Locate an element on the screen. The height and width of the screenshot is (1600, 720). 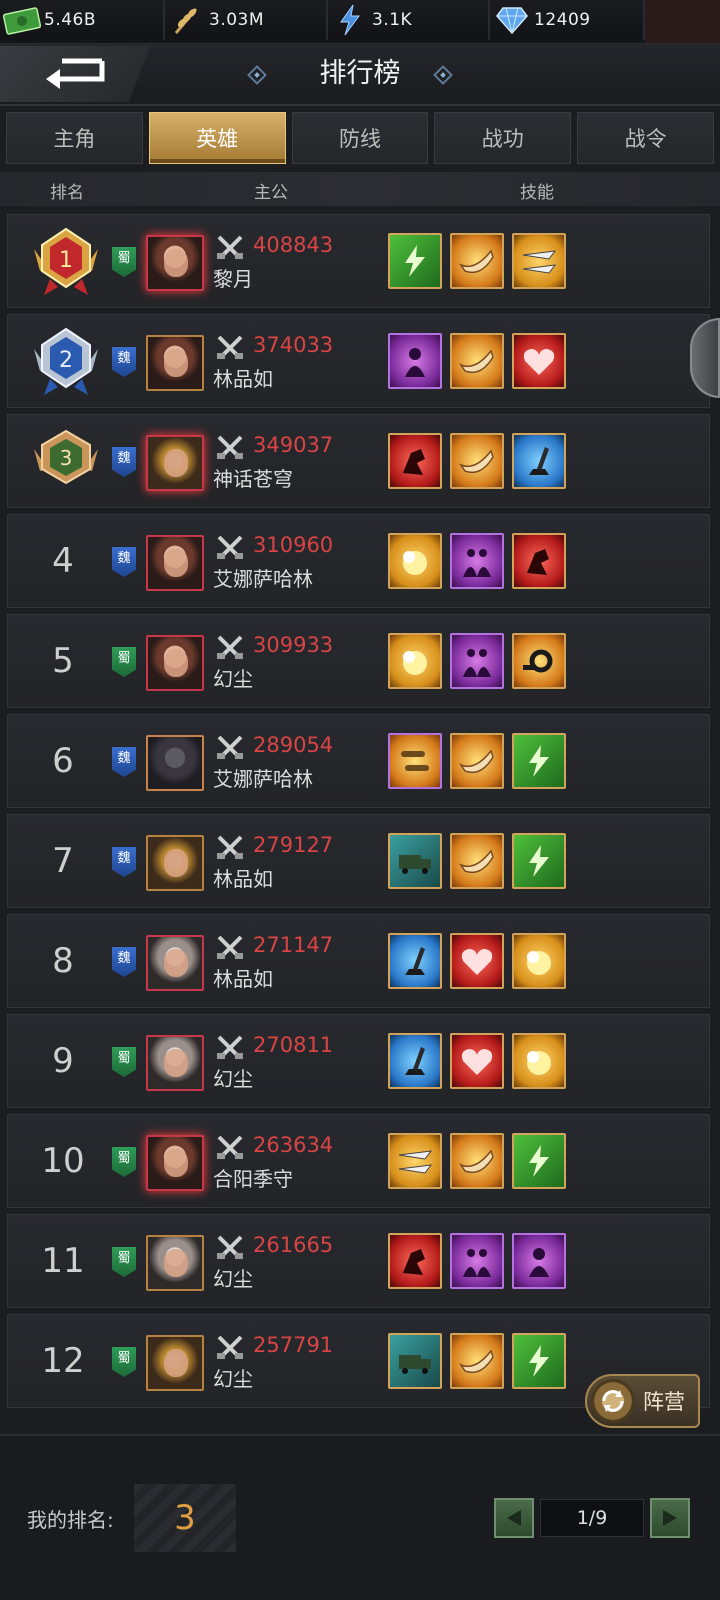
table-row: 1 蜀 408843 黎月 is located at coordinates (358, 261).